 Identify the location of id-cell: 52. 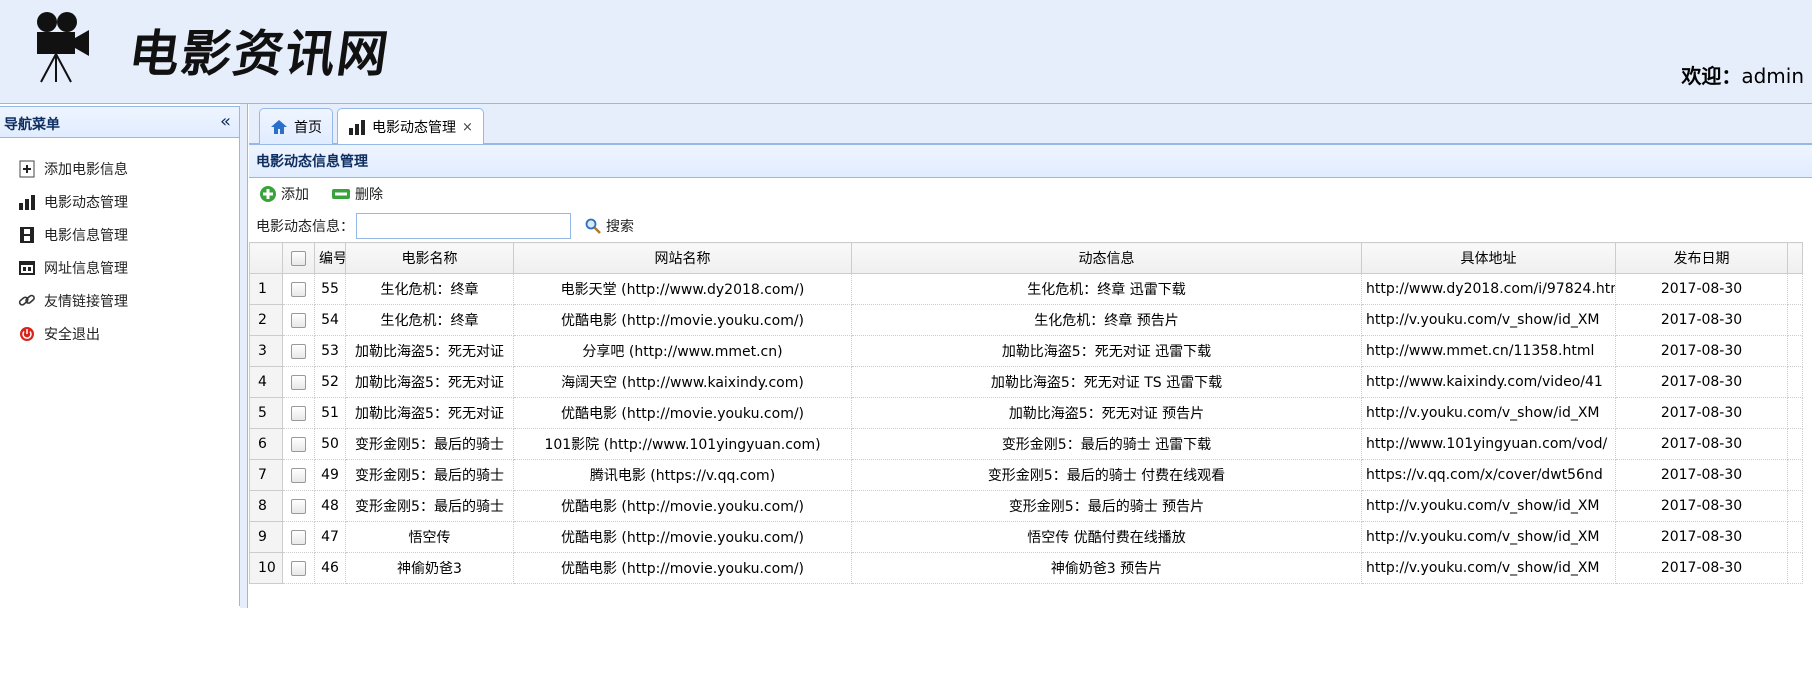
(330, 382).